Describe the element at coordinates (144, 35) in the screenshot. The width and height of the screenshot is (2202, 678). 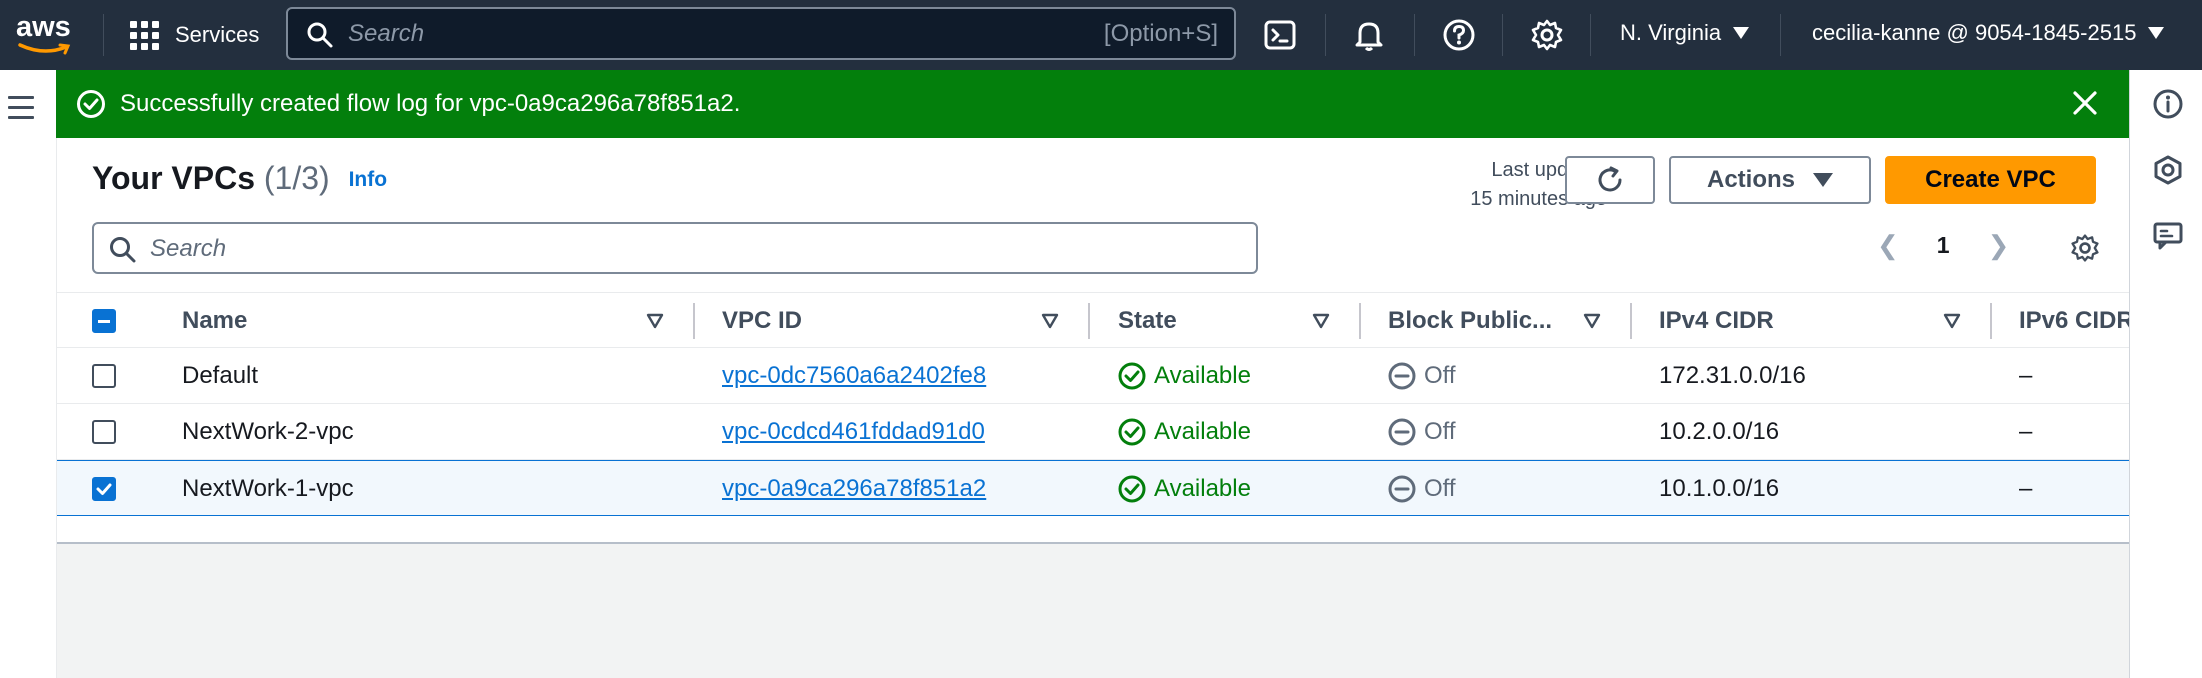
I see `services-grid-icon` at that location.